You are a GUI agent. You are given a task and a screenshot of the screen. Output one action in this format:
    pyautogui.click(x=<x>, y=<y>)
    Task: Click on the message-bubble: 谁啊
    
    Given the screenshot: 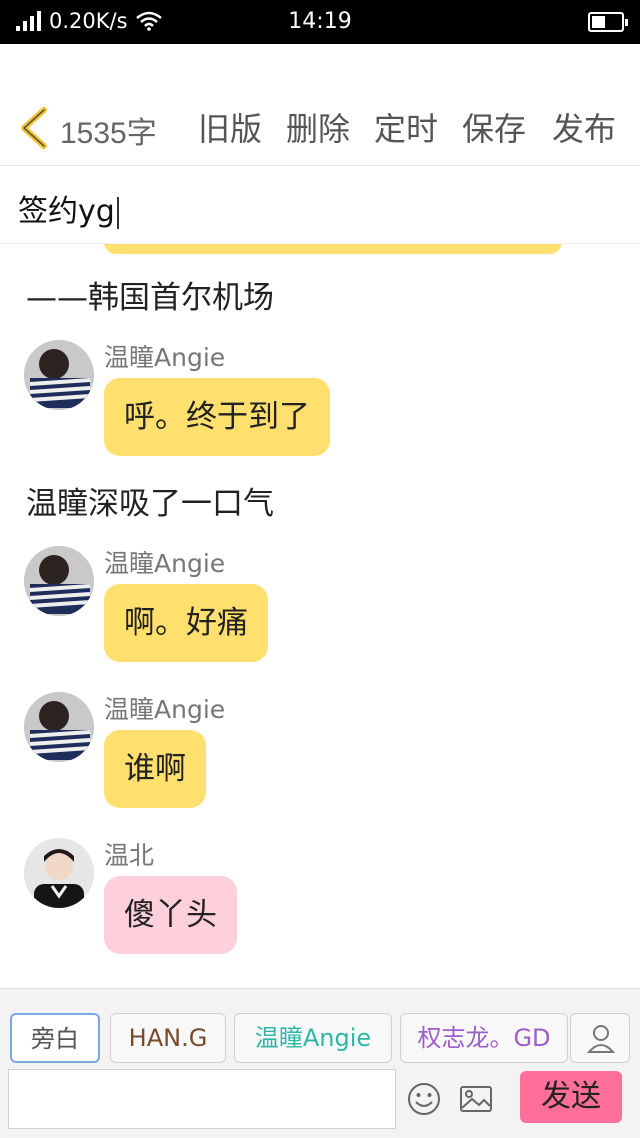 What is the action you would take?
    pyautogui.click(x=155, y=769)
    